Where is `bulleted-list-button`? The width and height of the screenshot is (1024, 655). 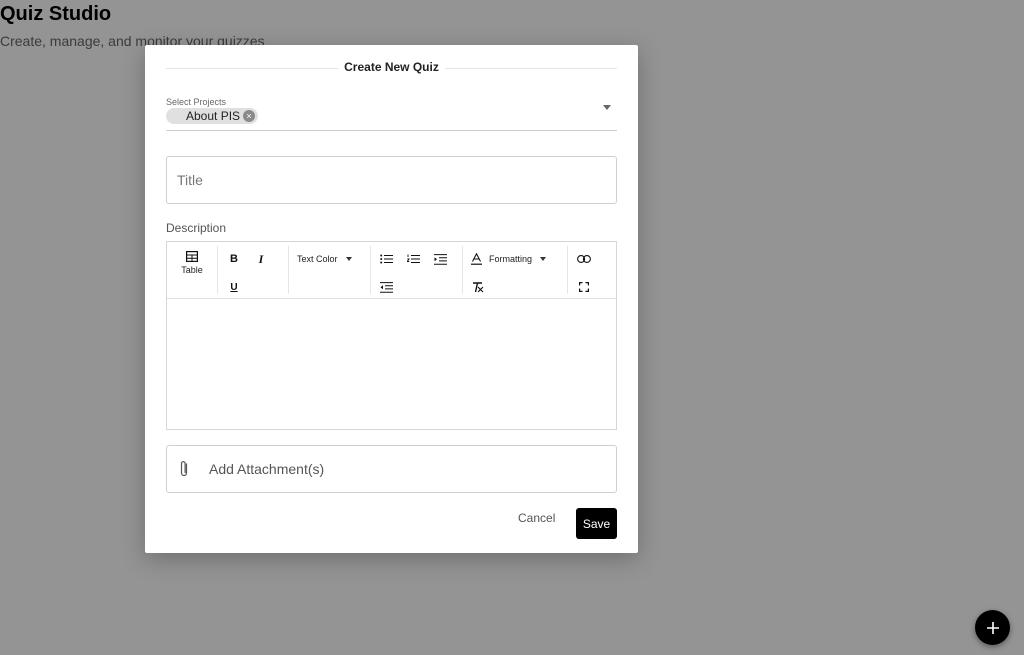 bulleted-list-button is located at coordinates (386, 259).